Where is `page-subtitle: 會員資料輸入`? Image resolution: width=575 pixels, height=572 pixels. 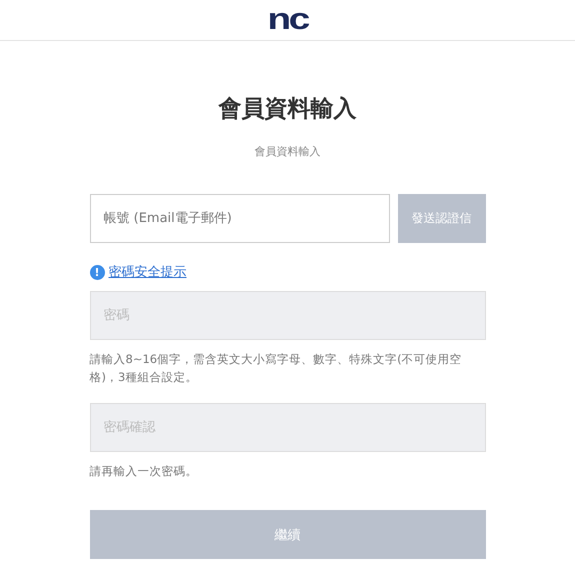
page-subtitle: 會員資料輸入 is located at coordinates (288, 151).